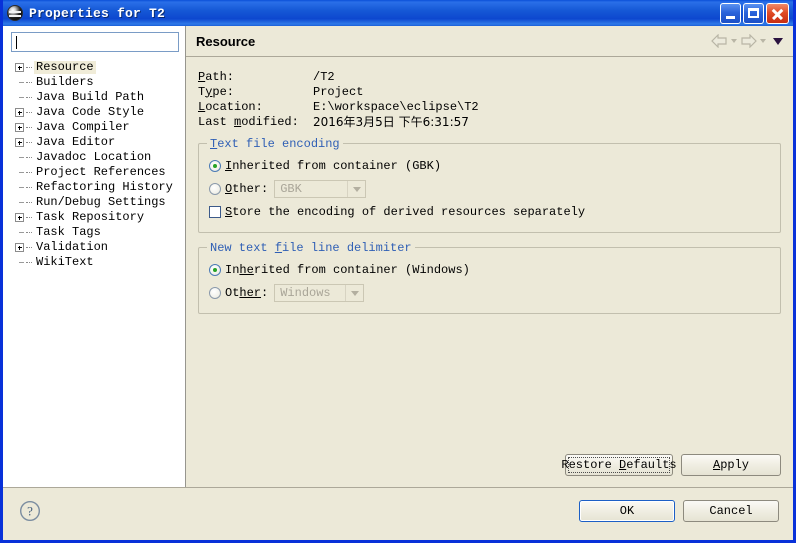 This screenshot has height=543, width=796. I want to click on tree-item-task-repository: Task Repository, so click(100, 217).